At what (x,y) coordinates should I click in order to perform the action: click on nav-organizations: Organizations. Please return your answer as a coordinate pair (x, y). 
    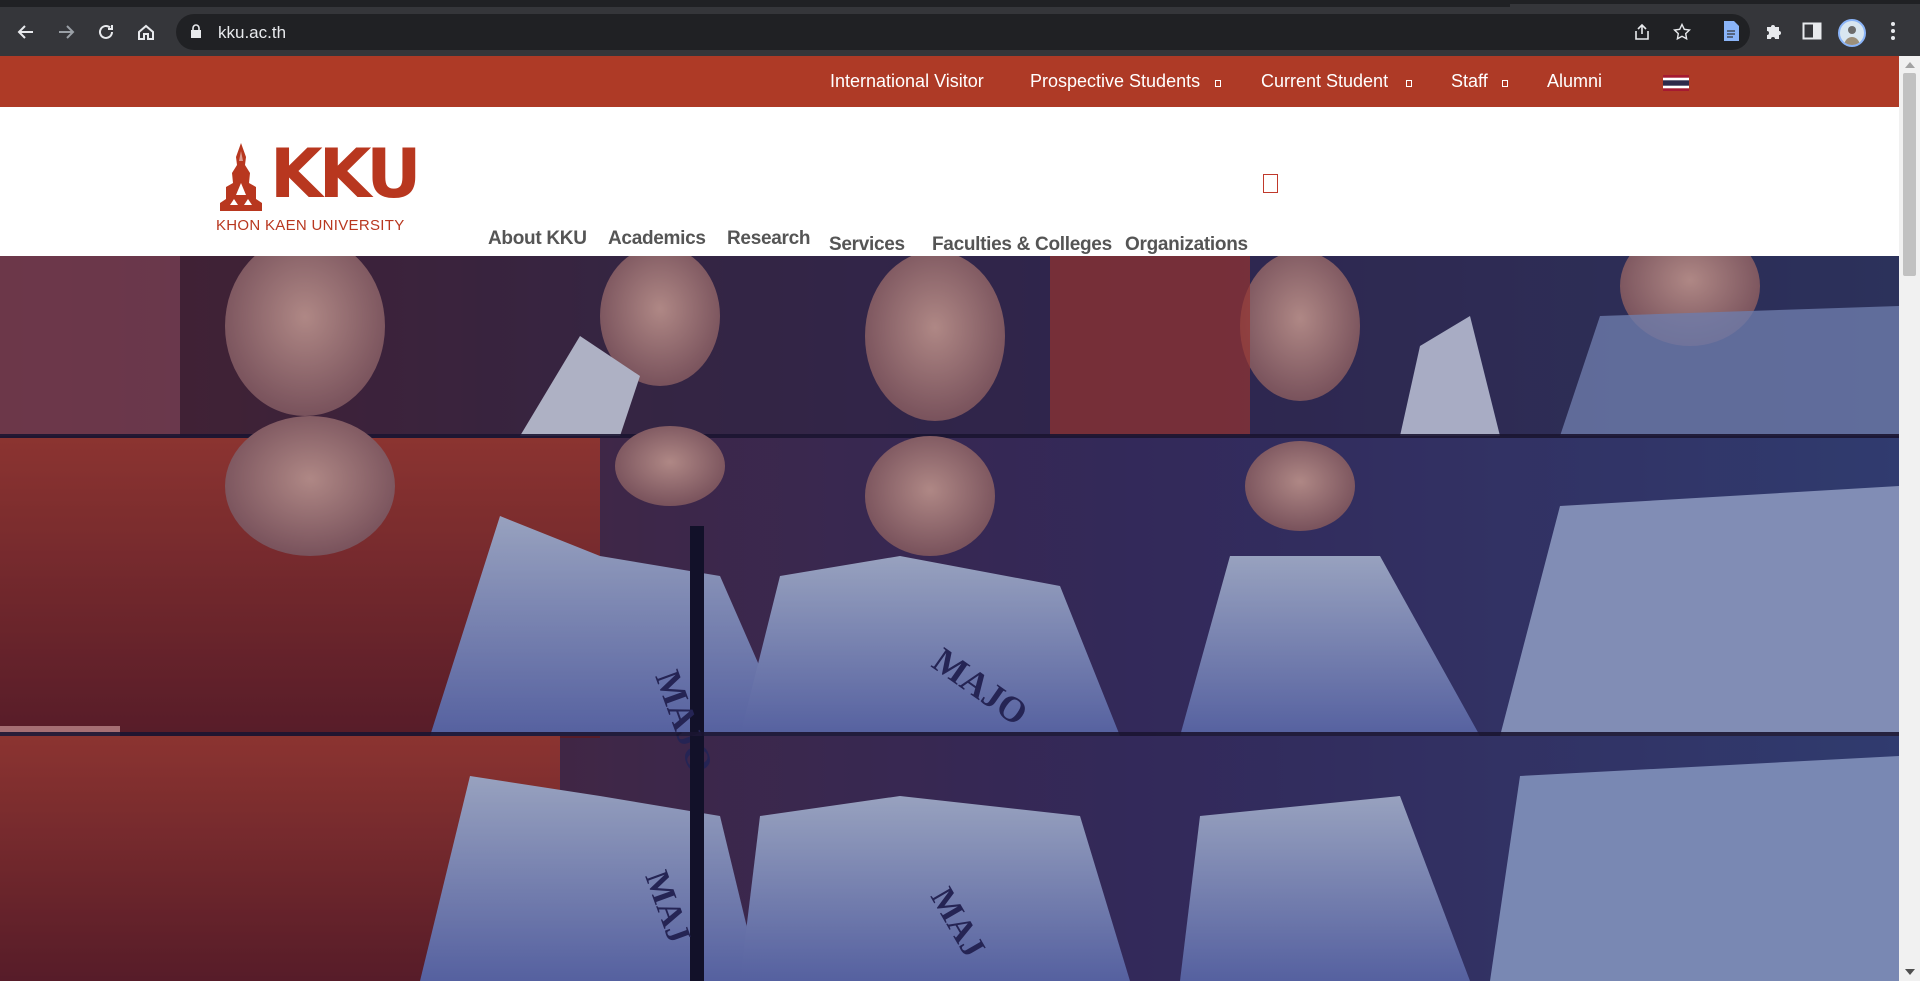
    Looking at the image, I should click on (1186, 245).